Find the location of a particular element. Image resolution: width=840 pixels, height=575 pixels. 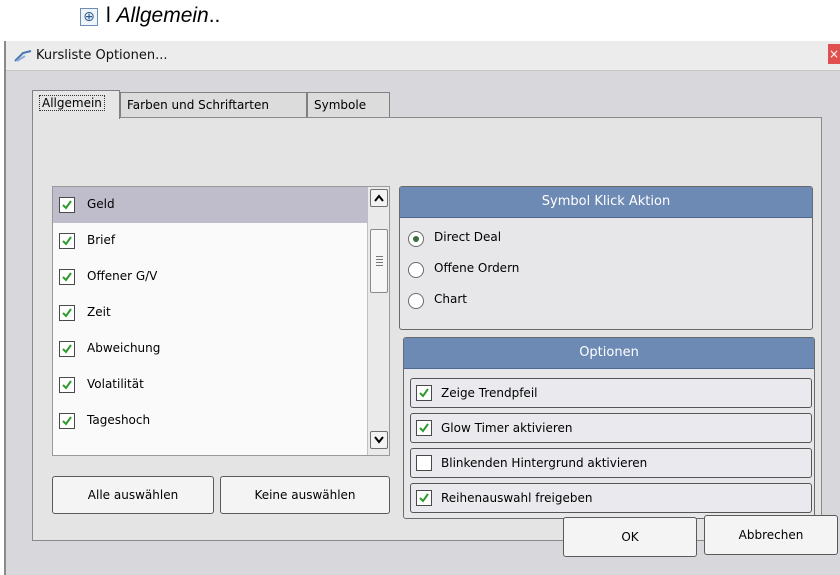

vertical-scrollbar is located at coordinates (378, 321).